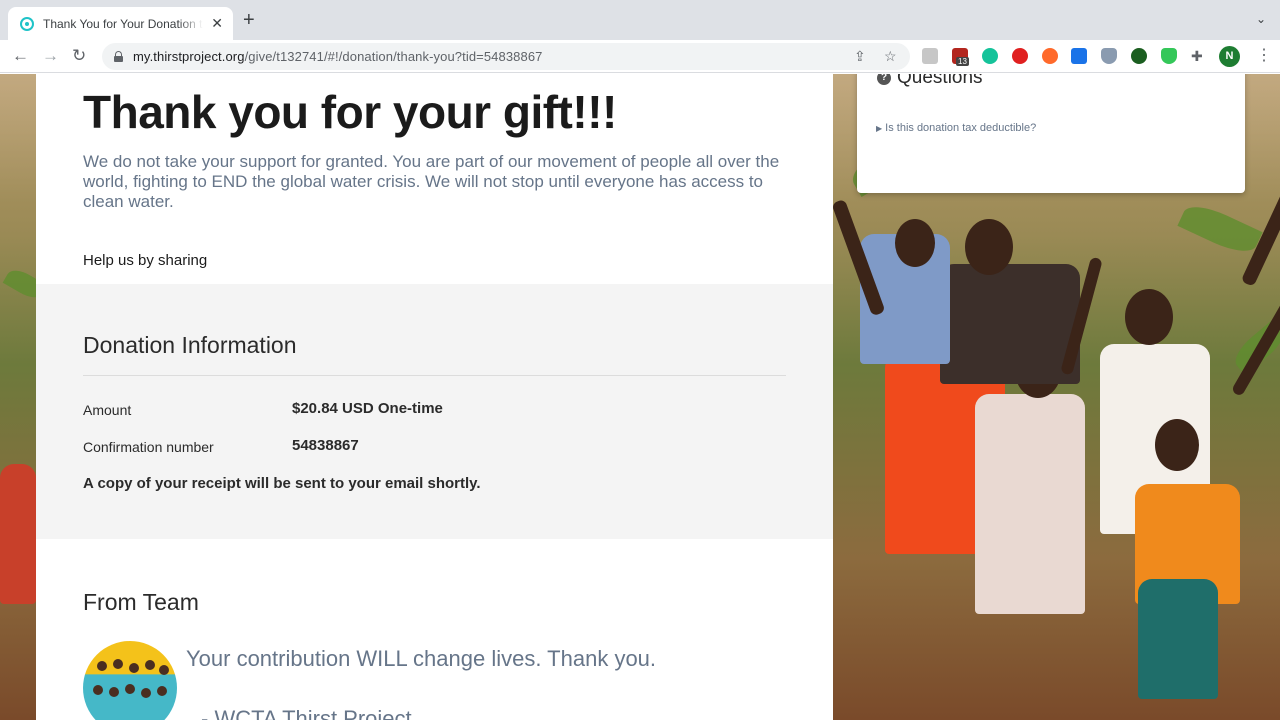 This screenshot has height=720, width=1280. What do you see at coordinates (860, 56) in the screenshot?
I see `share-icon: ⇪` at bounding box center [860, 56].